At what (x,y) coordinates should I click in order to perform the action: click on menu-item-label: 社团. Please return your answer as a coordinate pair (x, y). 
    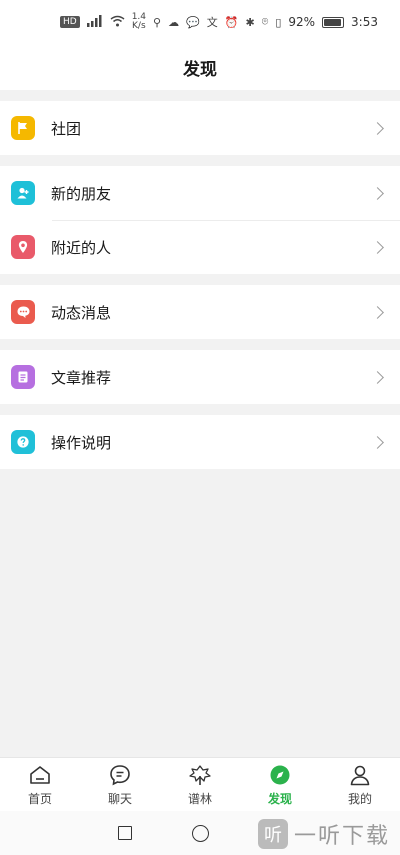
    Looking at the image, I should click on (66, 128).